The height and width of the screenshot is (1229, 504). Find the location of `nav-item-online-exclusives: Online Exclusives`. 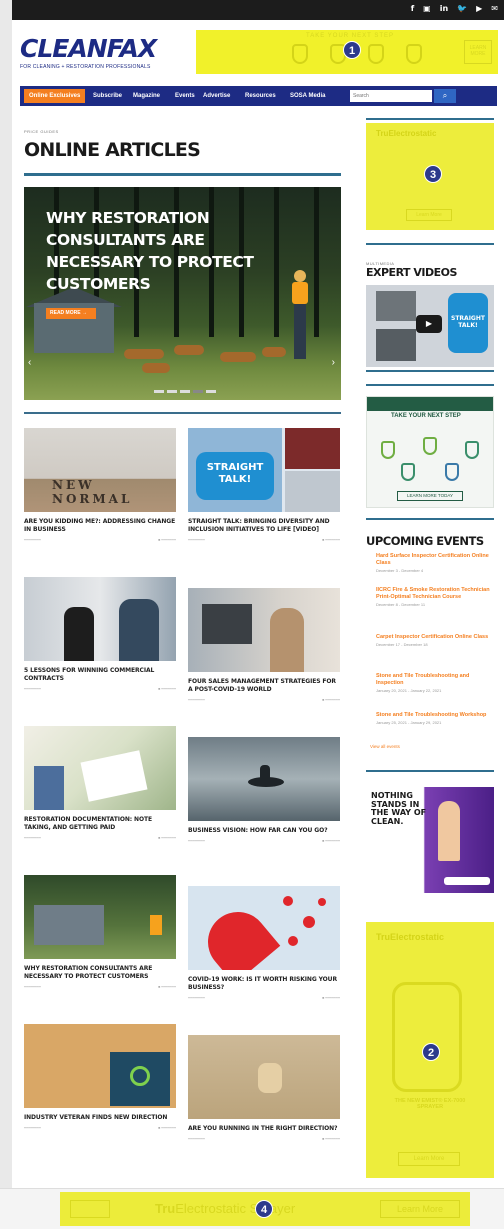

nav-item-online-exclusives: Online Exclusives is located at coordinates (55, 96).